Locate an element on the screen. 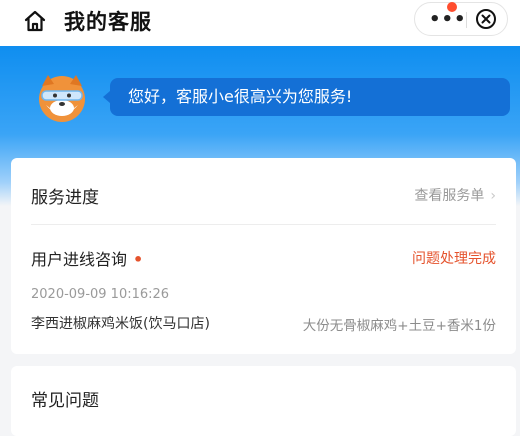  view-service-order-link: 查看服务单 › is located at coordinates (455, 195).